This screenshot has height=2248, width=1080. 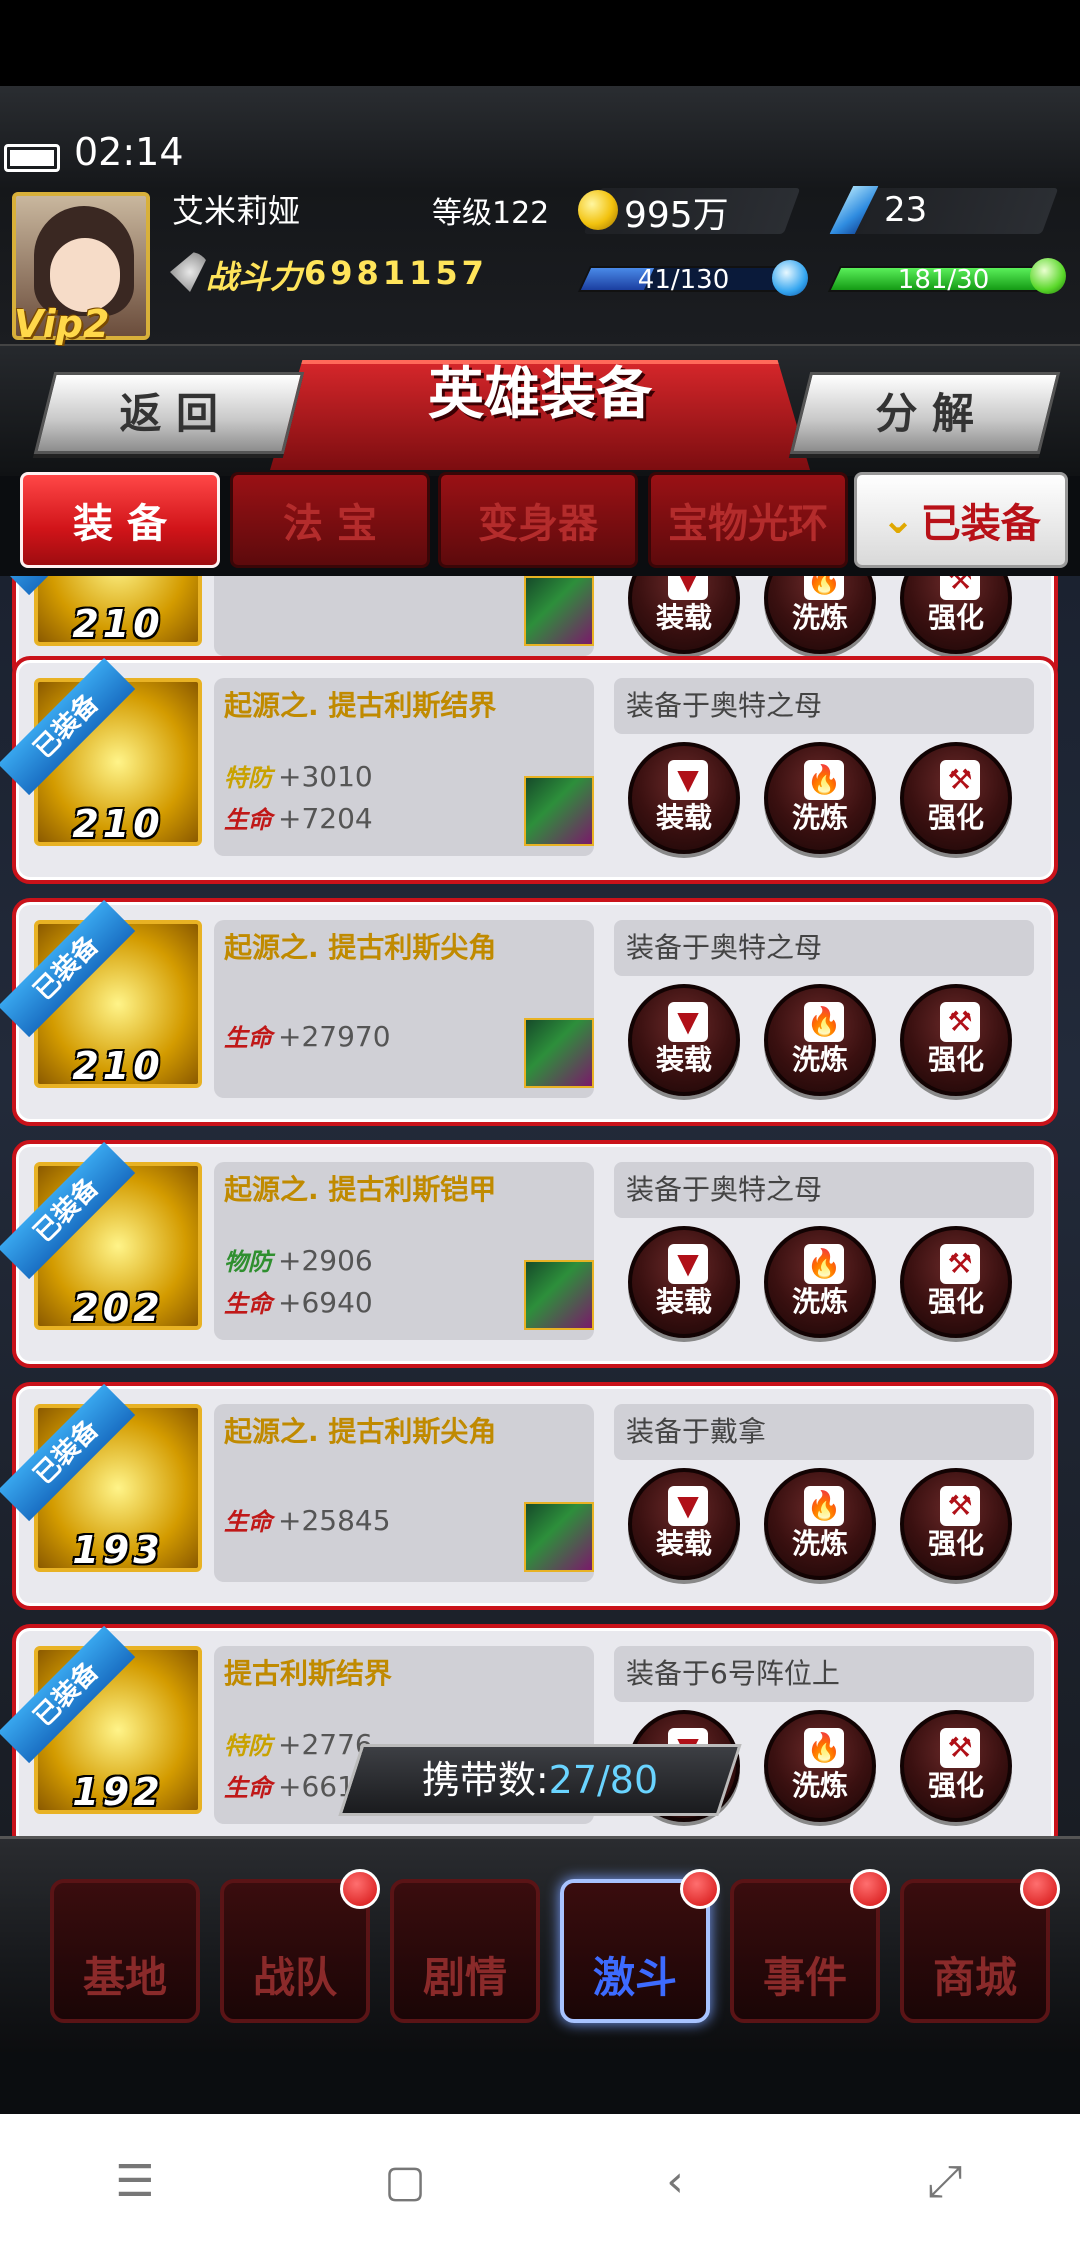 What do you see at coordinates (790, 278) in the screenshot?
I see `energy-orb-icon` at bounding box center [790, 278].